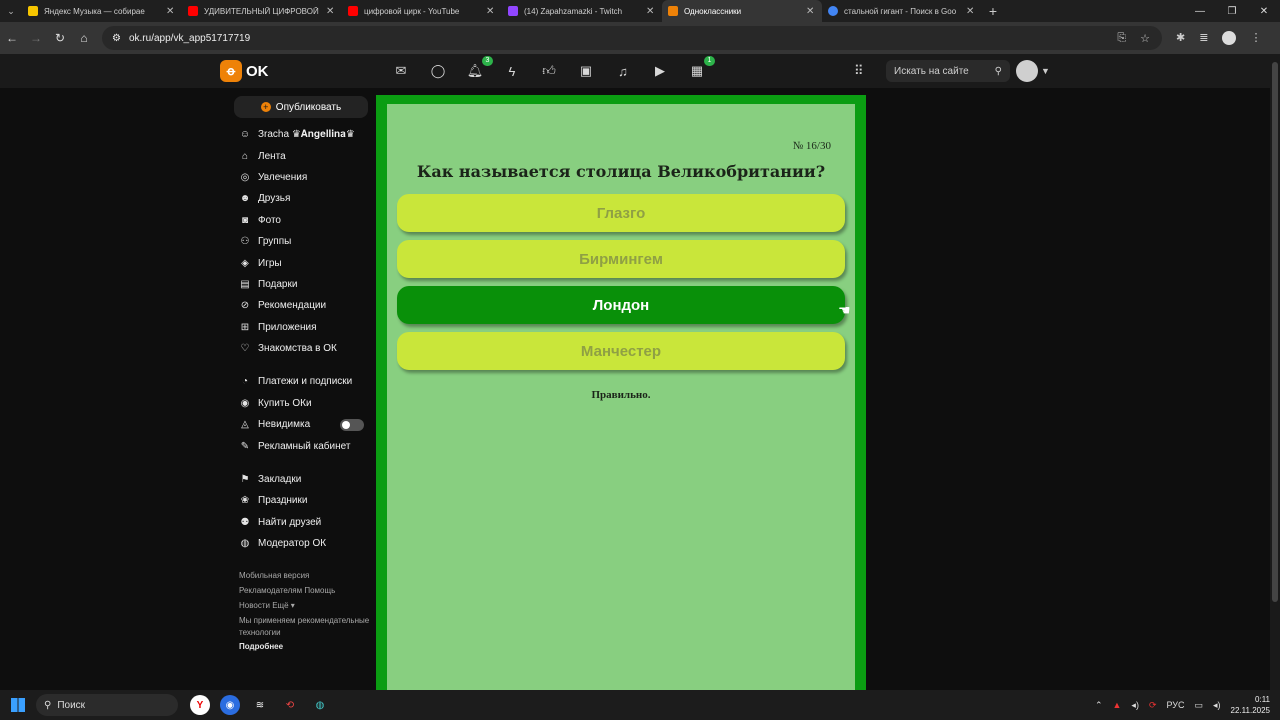 Image resolution: width=1280 pixels, height=720 pixels. What do you see at coordinates (401, 71) in the screenshot?
I see `messages-icon: ✉` at bounding box center [401, 71].